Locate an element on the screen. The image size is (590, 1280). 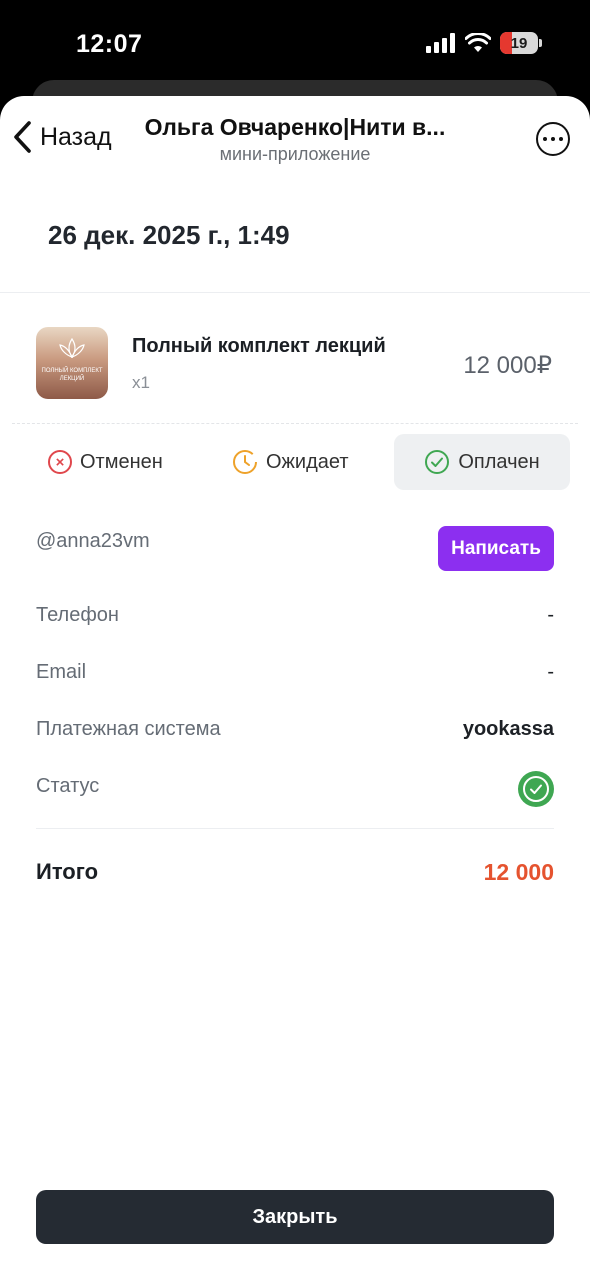
product-quantity: x1 is located at coordinates (141, 382).